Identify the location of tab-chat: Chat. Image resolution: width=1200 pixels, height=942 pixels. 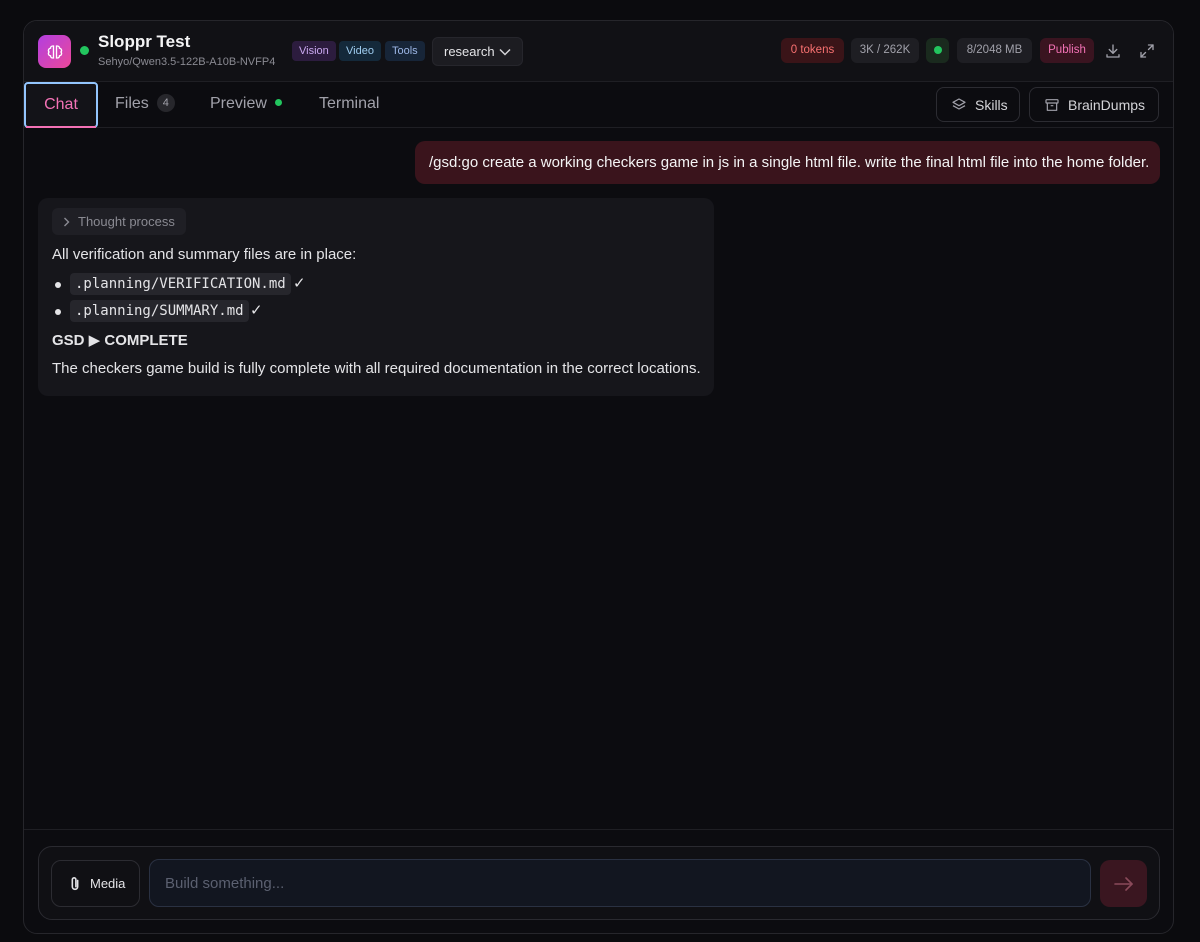
(61, 105).